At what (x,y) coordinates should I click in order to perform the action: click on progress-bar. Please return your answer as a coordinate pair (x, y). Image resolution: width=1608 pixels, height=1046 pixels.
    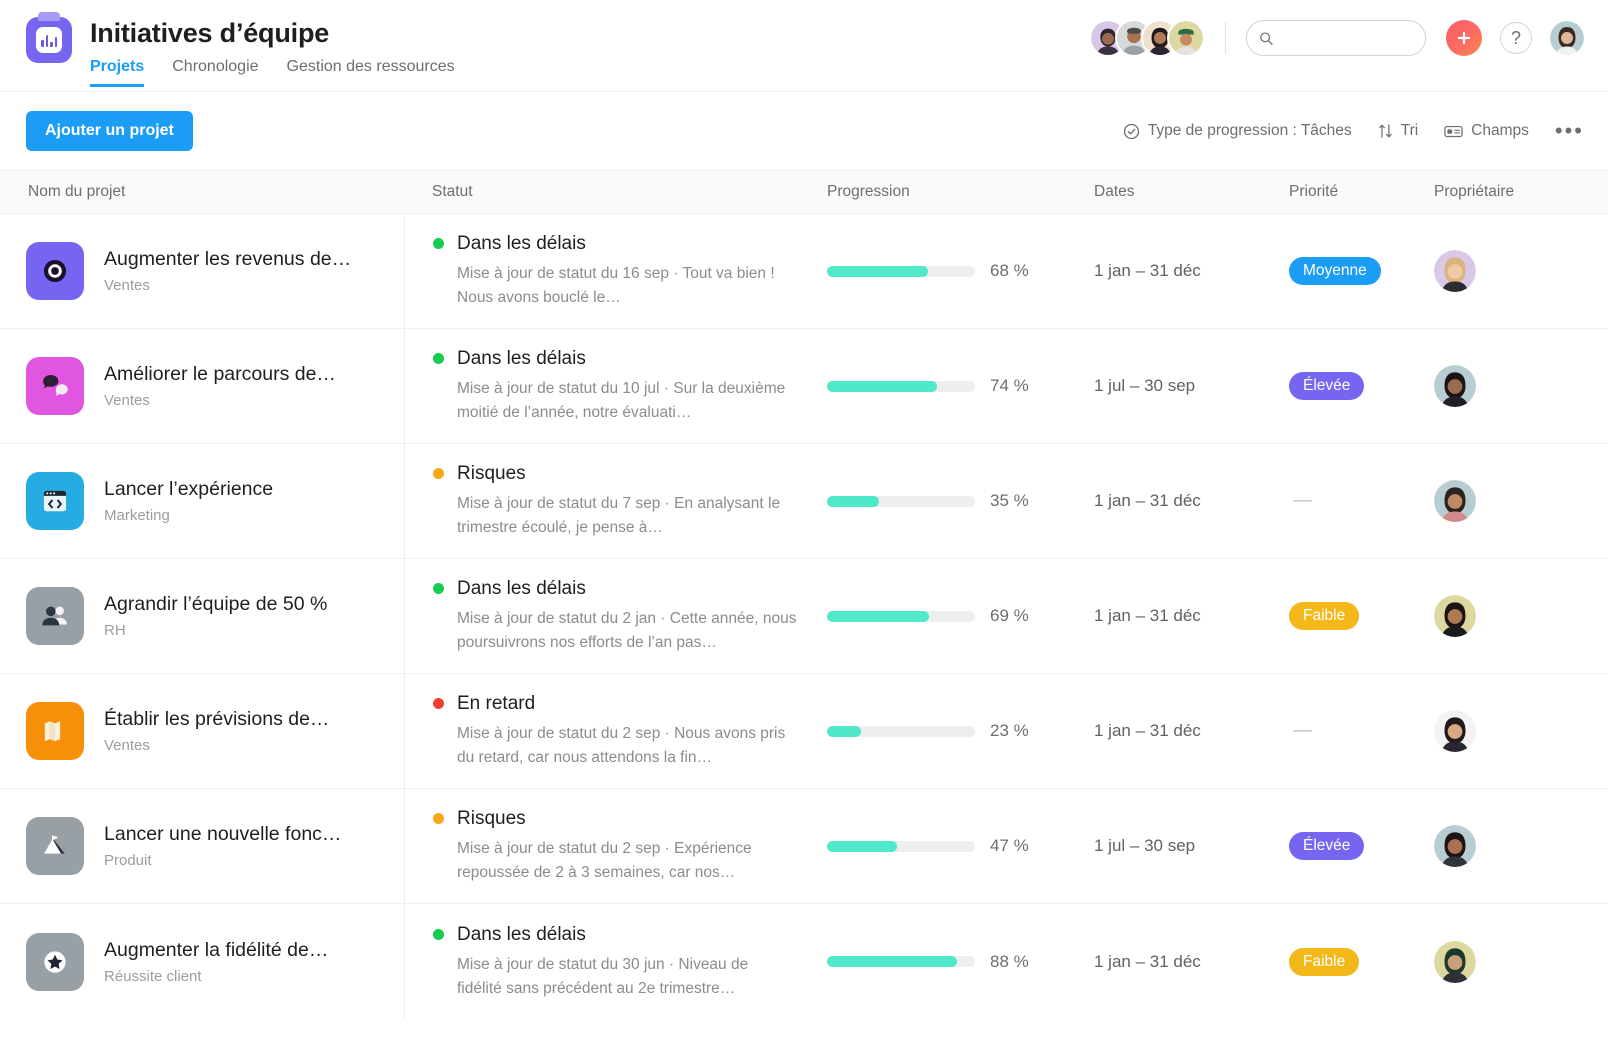
    Looking at the image, I should click on (901, 271).